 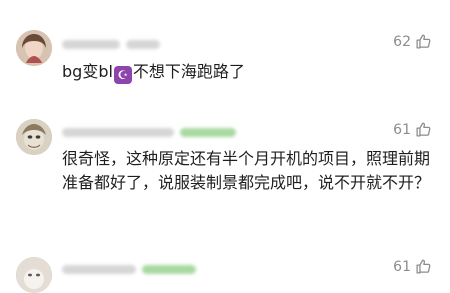 What do you see at coordinates (122, 75) in the screenshot?
I see `emoji-badge: ☪` at bounding box center [122, 75].